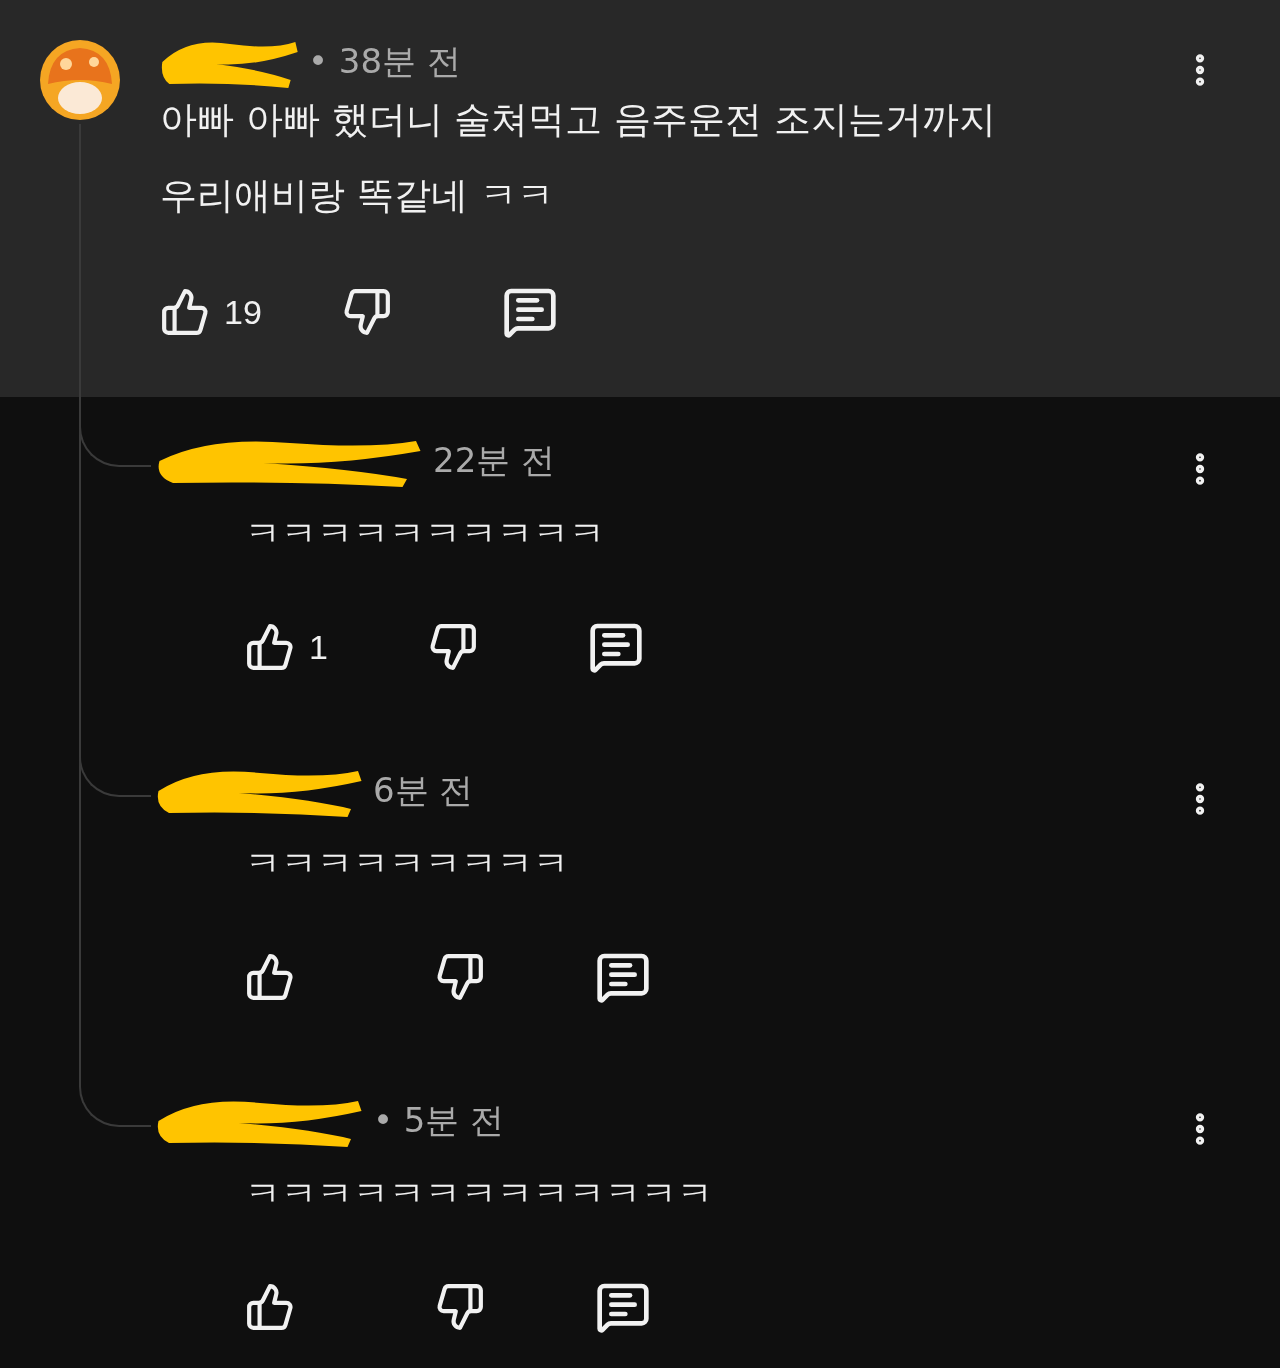  Describe the element at coordinates (578, 120) in the screenshot. I see `comment-text: 아빠 아빠 했더니 술쳐먹고 음주운전 조지는거까지` at that location.